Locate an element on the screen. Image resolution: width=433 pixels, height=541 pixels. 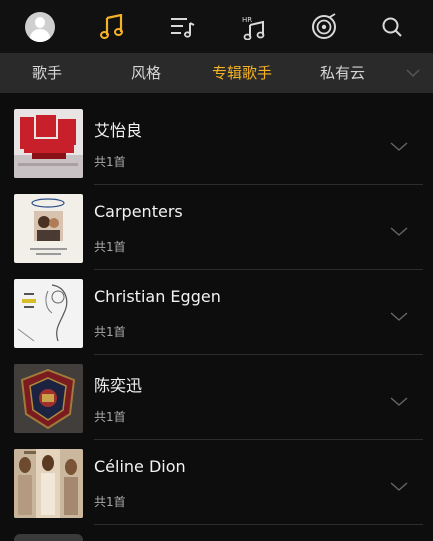
artist-name: Christian Eggen is located at coordinates (157, 296).